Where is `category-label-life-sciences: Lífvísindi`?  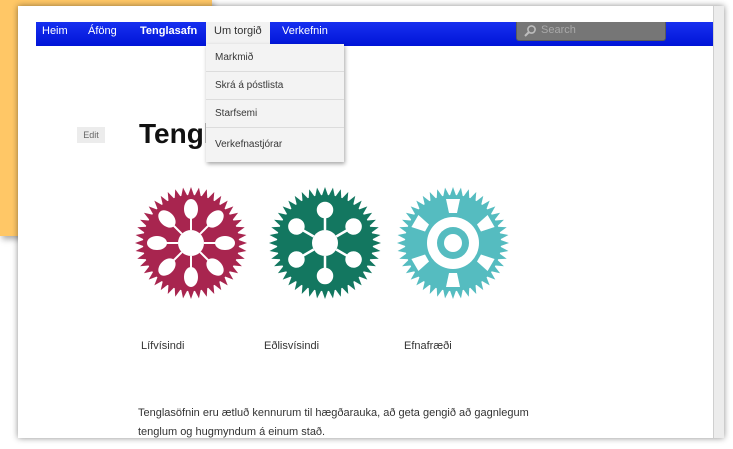 category-label-life-sciences: Lífvísindi is located at coordinates (162, 346).